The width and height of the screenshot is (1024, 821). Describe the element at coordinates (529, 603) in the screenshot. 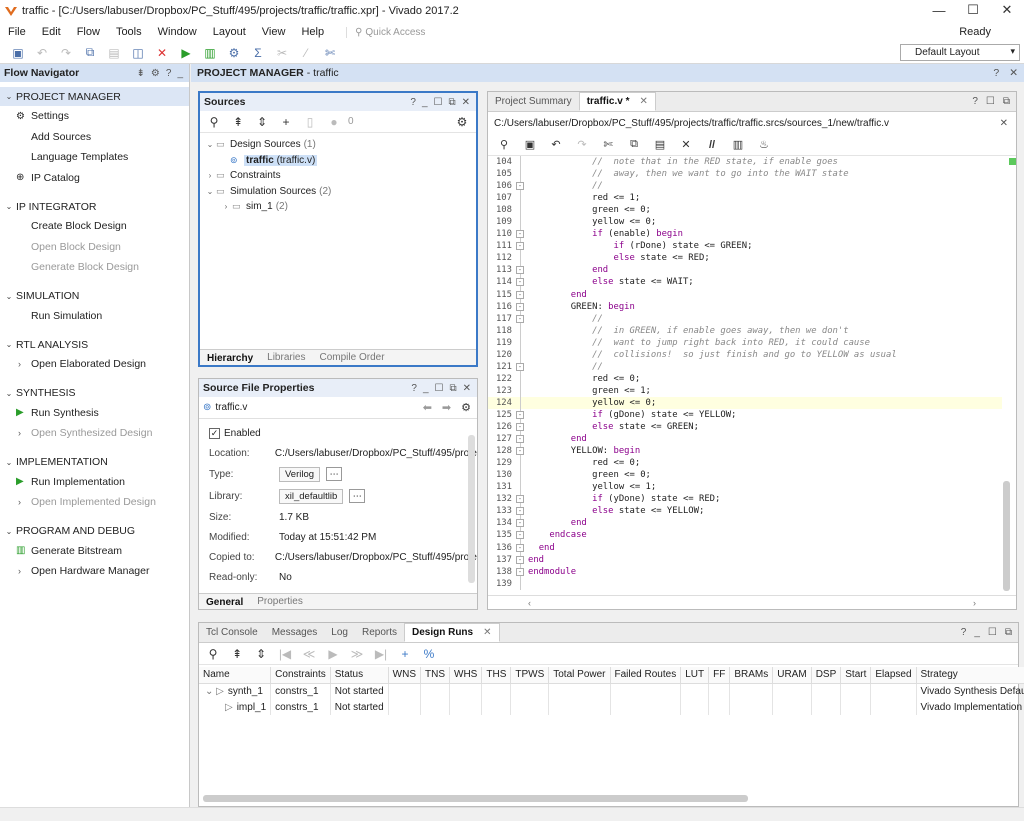

I see `scroll-left-icon: ‹` at that location.